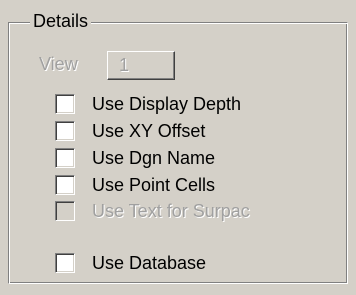 This screenshot has height=295, width=356. What do you see at coordinates (65, 131) in the screenshot?
I see `use-xy-offset-checkbox` at bounding box center [65, 131].